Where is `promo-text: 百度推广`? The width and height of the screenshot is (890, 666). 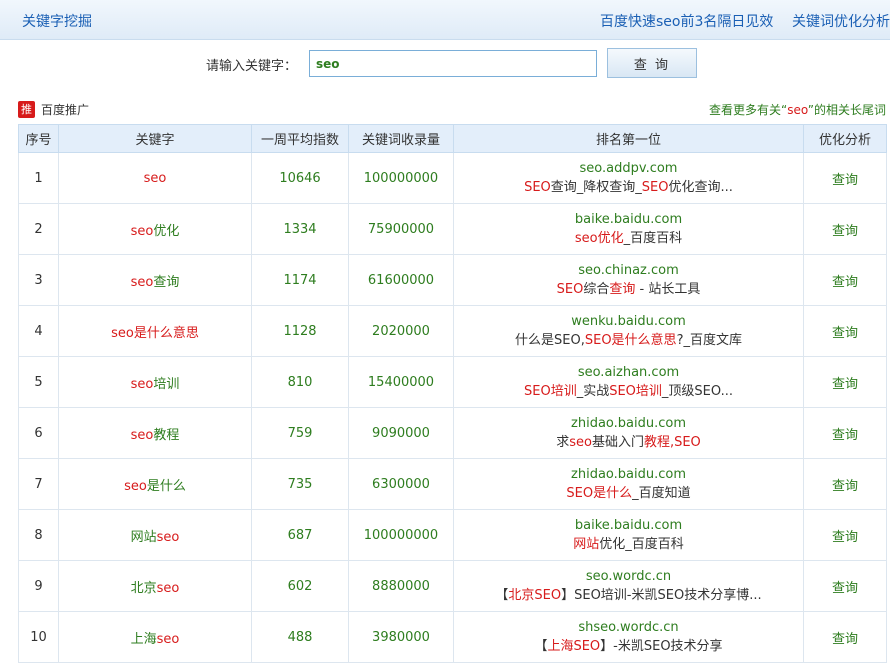 promo-text: 百度推广 is located at coordinates (65, 110).